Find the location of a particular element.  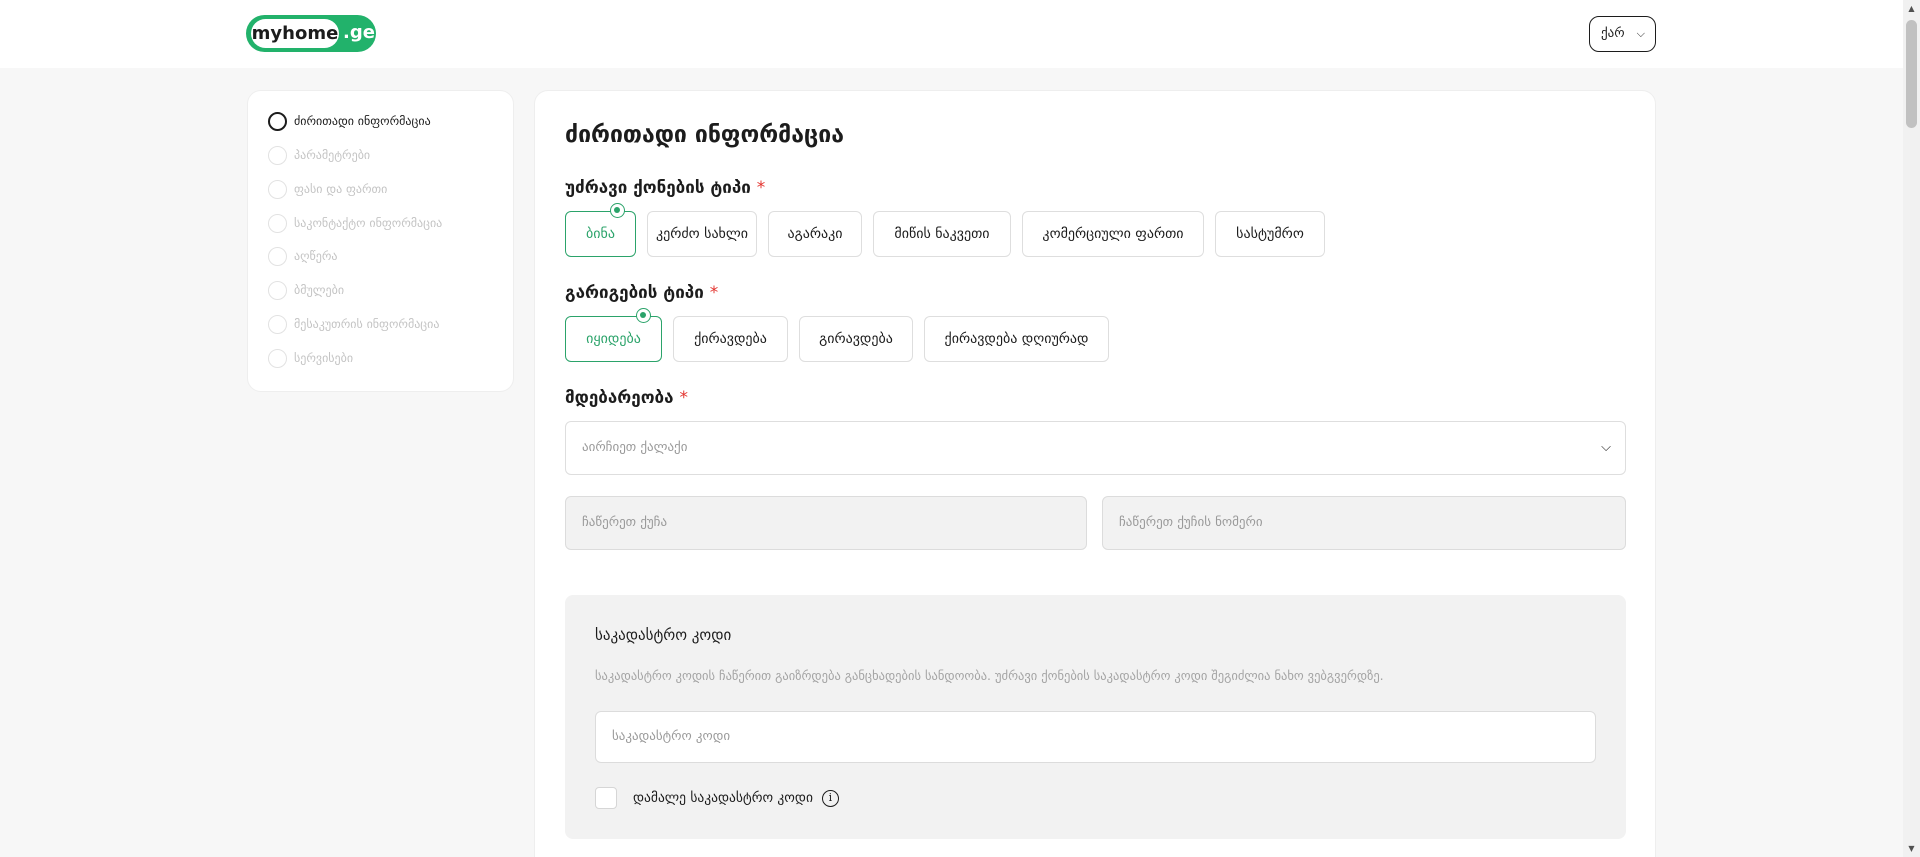

page-scrollbar: ▲ ▼ is located at coordinates (1911, 428).